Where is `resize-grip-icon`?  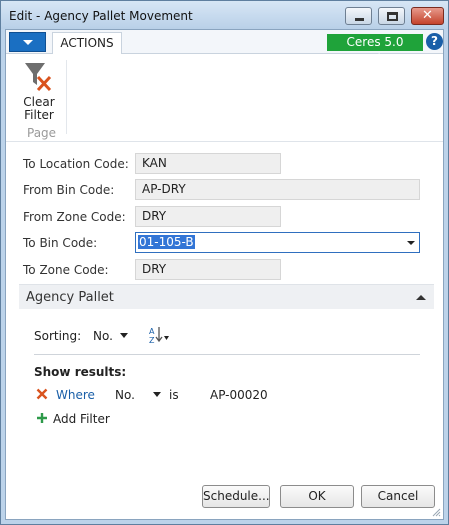
resize-grip-icon is located at coordinates (436, 512).